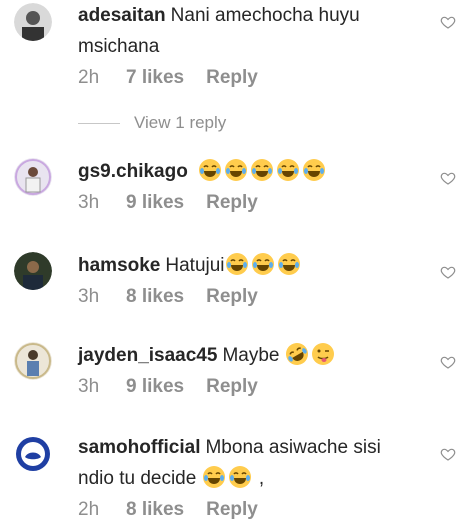  I want to click on comment-text-line: gs9.chikago, so click(252, 171).